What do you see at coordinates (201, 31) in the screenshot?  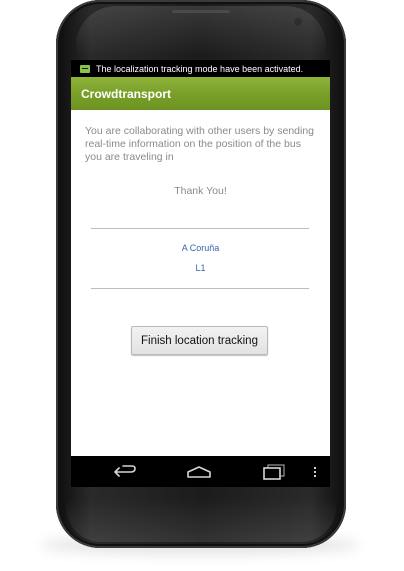 I see `phone-top-bezel` at bounding box center [201, 31].